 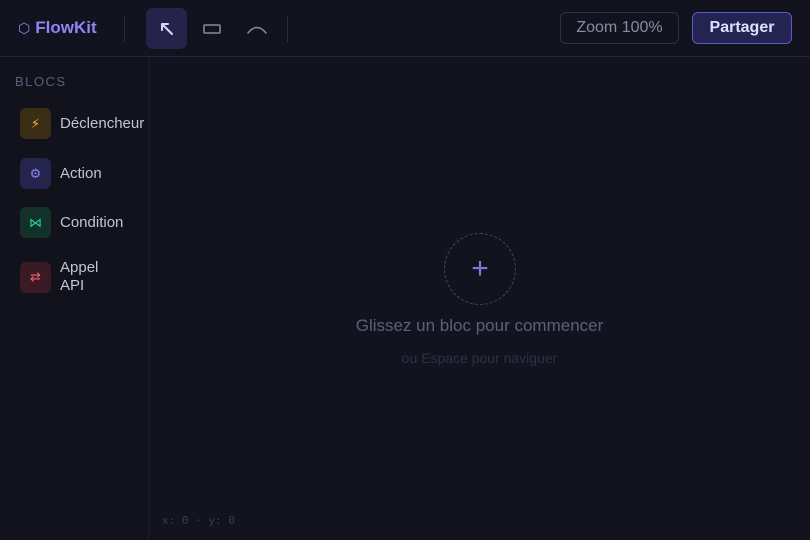 I want to click on block-item-action: ⚙ Action, so click(x=90, y=173).